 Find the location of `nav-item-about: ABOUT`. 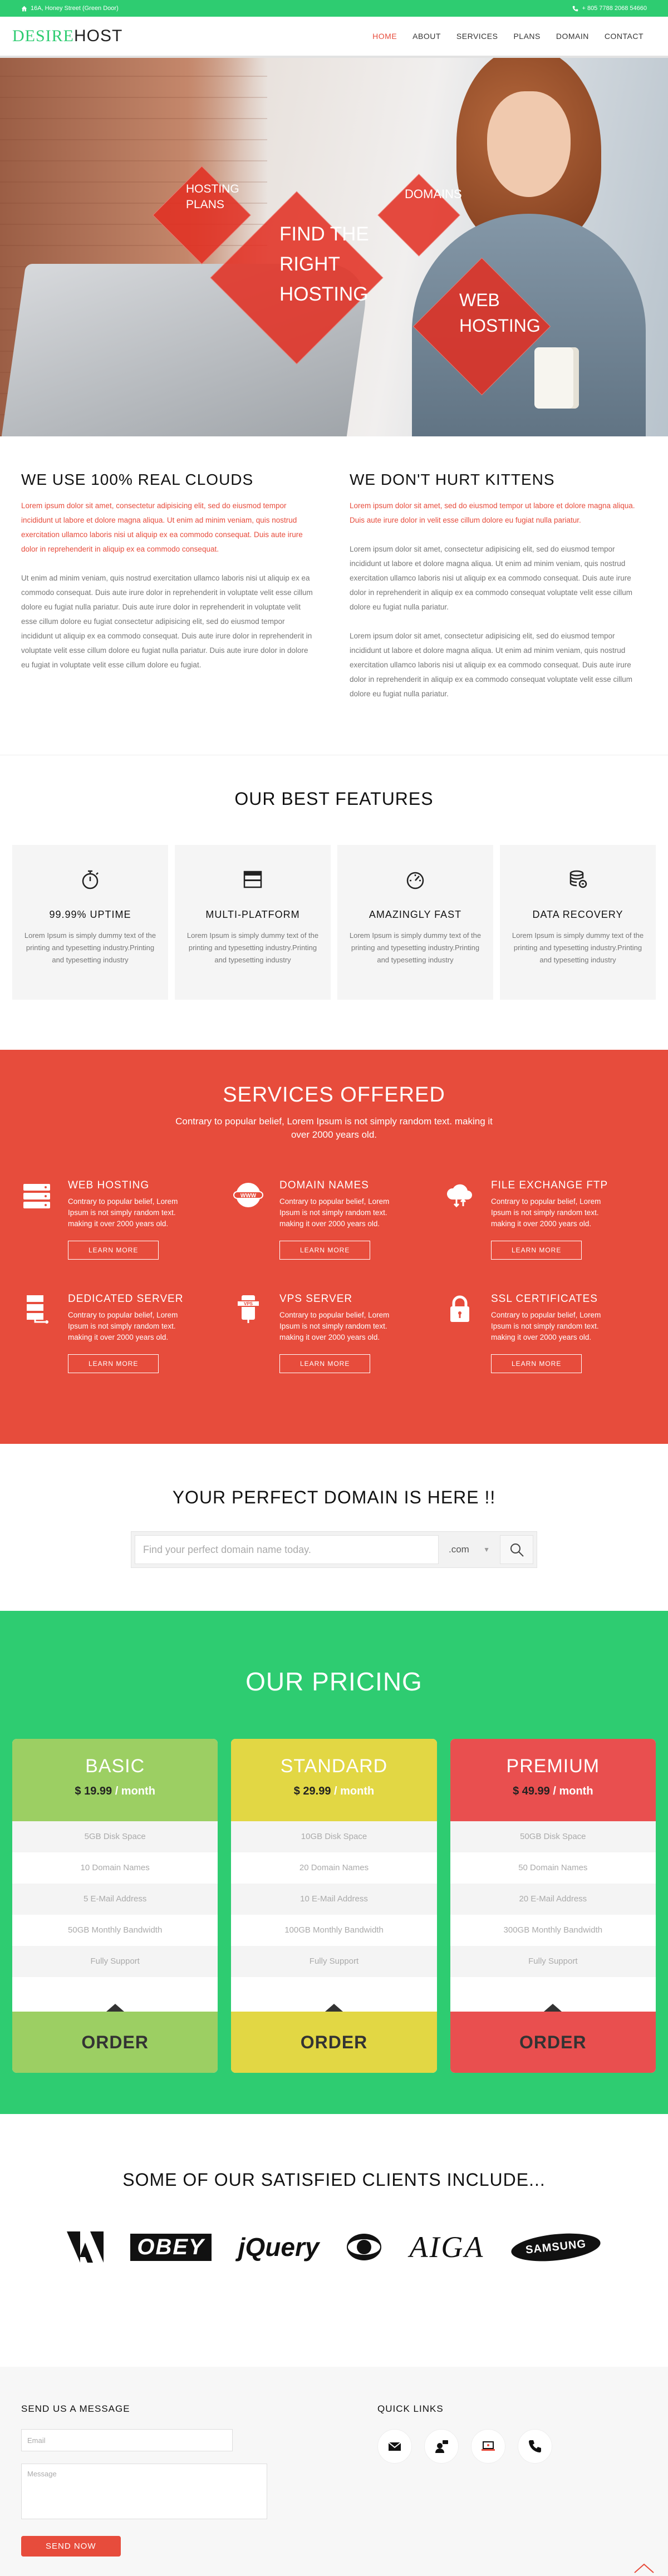

nav-item-about: ABOUT is located at coordinates (427, 36).